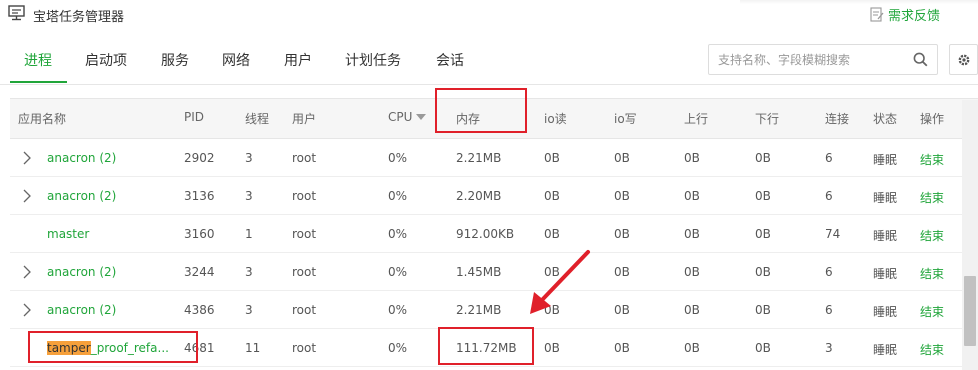  What do you see at coordinates (38, 82) in the screenshot?
I see `active-tab-indicator` at bounding box center [38, 82].